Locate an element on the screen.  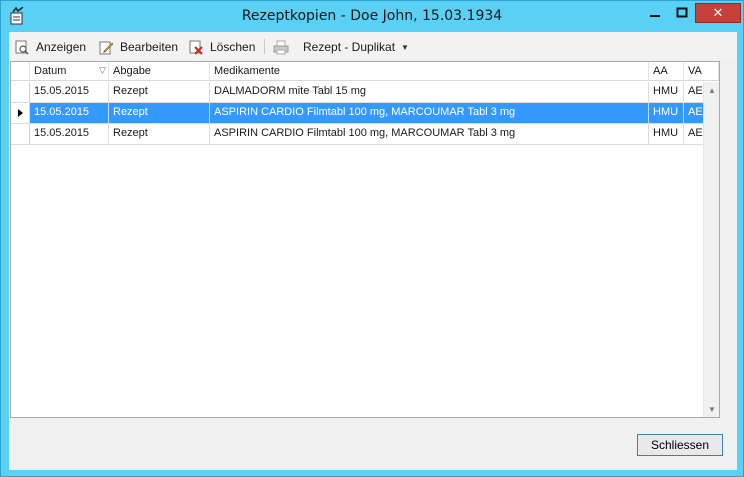
scroll-down-button: ▼ is located at coordinates (712, 409).